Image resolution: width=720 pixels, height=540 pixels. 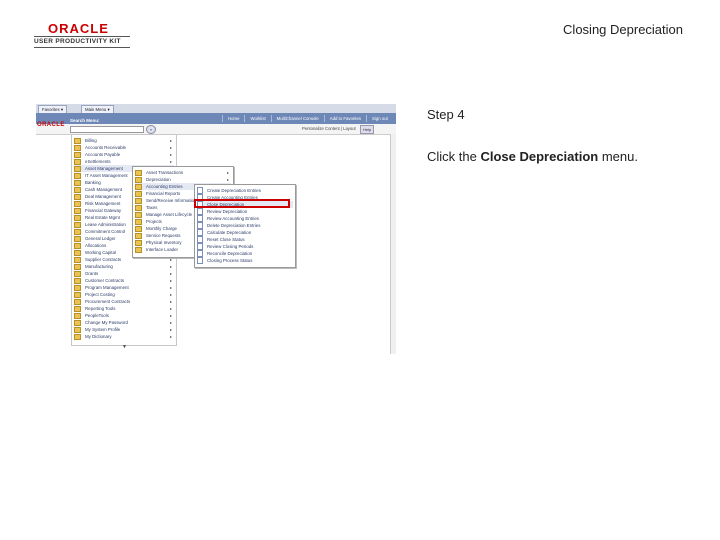 What do you see at coordinates (233, 118) in the screenshot?
I see `home-link: Home` at bounding box center [233, 118].